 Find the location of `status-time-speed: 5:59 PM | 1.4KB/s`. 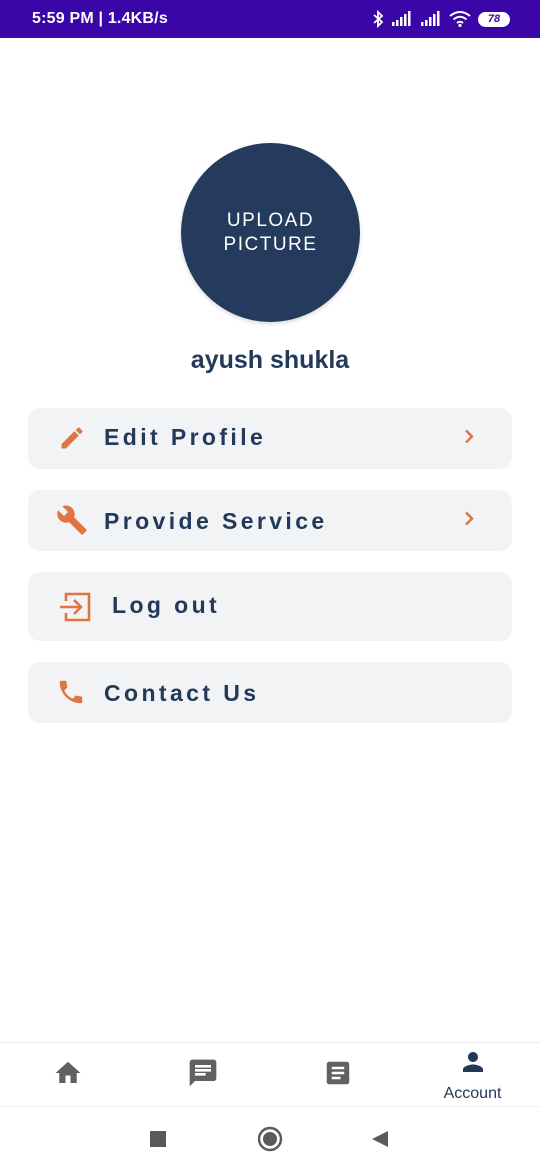

status-time-speed: 5:59 PM | 1.4KB/s is located at coordinates (100, 18).